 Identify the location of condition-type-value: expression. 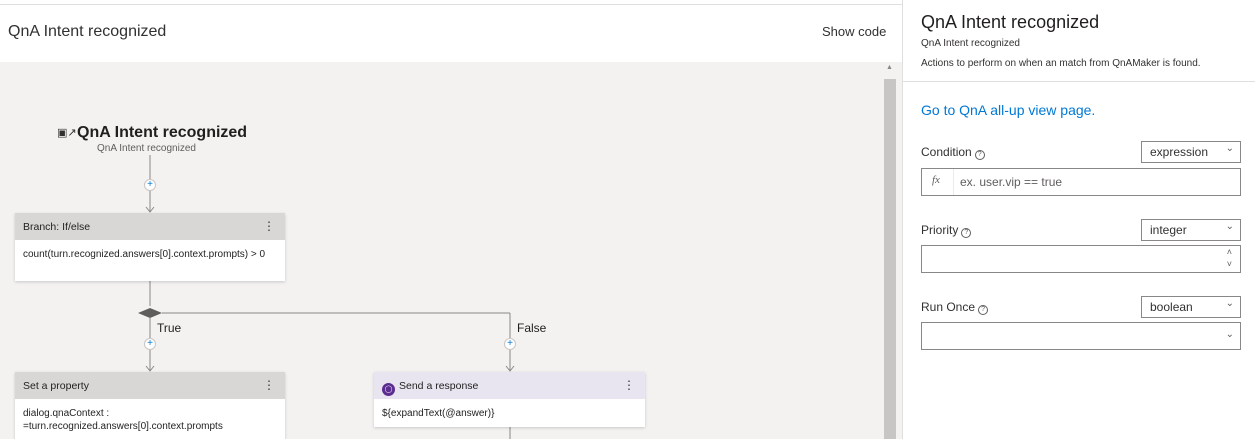
(1179, 152).